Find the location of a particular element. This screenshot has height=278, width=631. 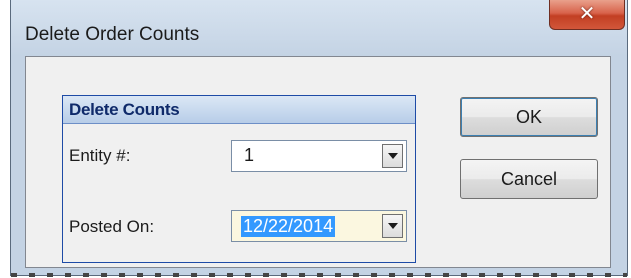

entity-dropdown-button is located at coordinates (392, 156).